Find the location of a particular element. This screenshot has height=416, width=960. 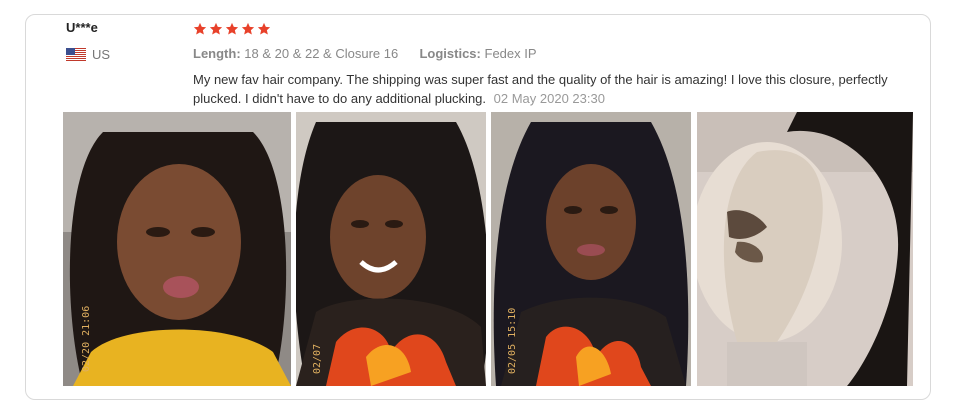

review-photo-2: 02/07 is located at coordinates (391, 249).